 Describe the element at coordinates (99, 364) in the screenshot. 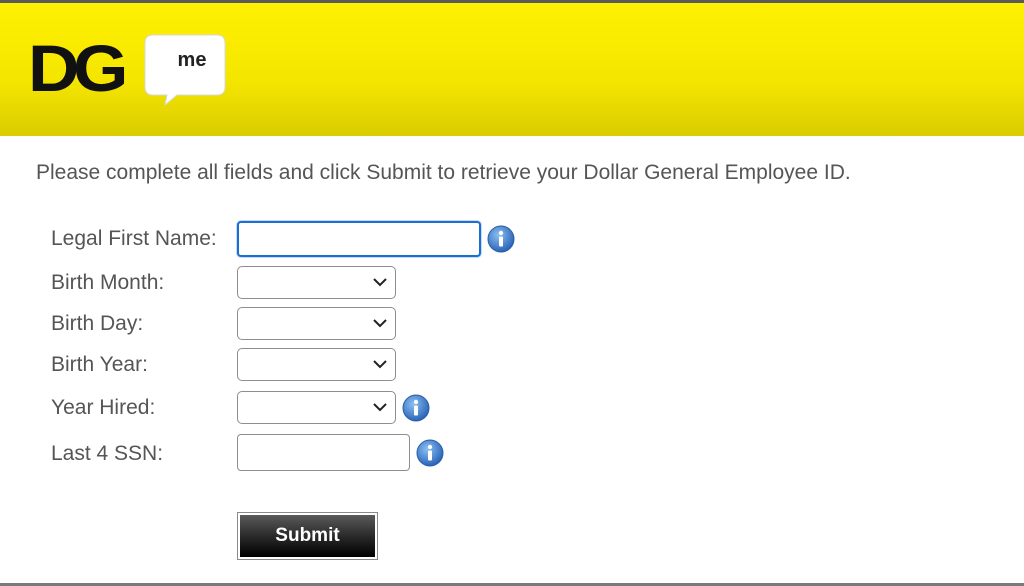

I see `birth-year-label: Birth Year:` at that location.